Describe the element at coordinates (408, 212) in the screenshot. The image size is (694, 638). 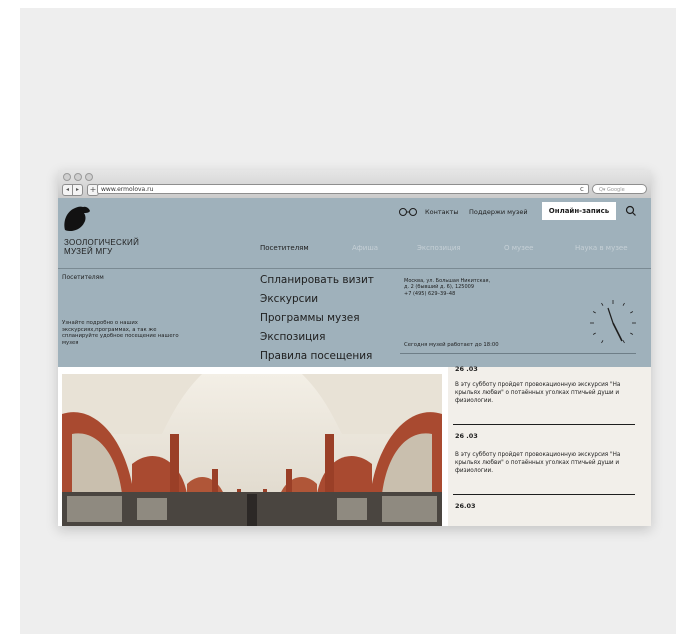
I see `glasses-icon` at that location.